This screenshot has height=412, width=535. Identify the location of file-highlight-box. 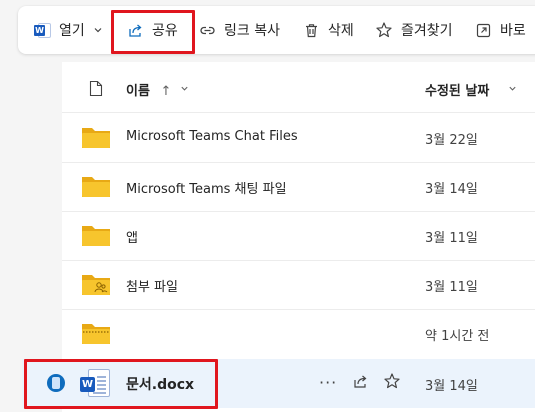
(121, 384).